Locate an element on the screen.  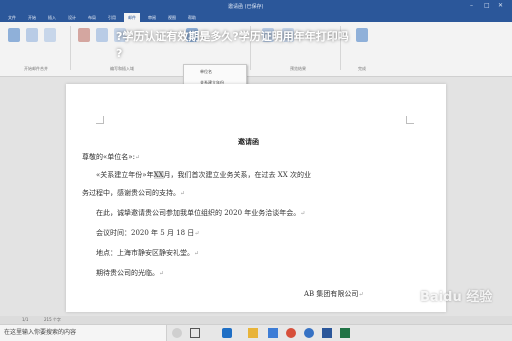
paragraph-2: 在此，诚挚邀请贵公司参加我单位组织的 2020 年业务洽谈年会。↵ is located at coordinates (200, 213).